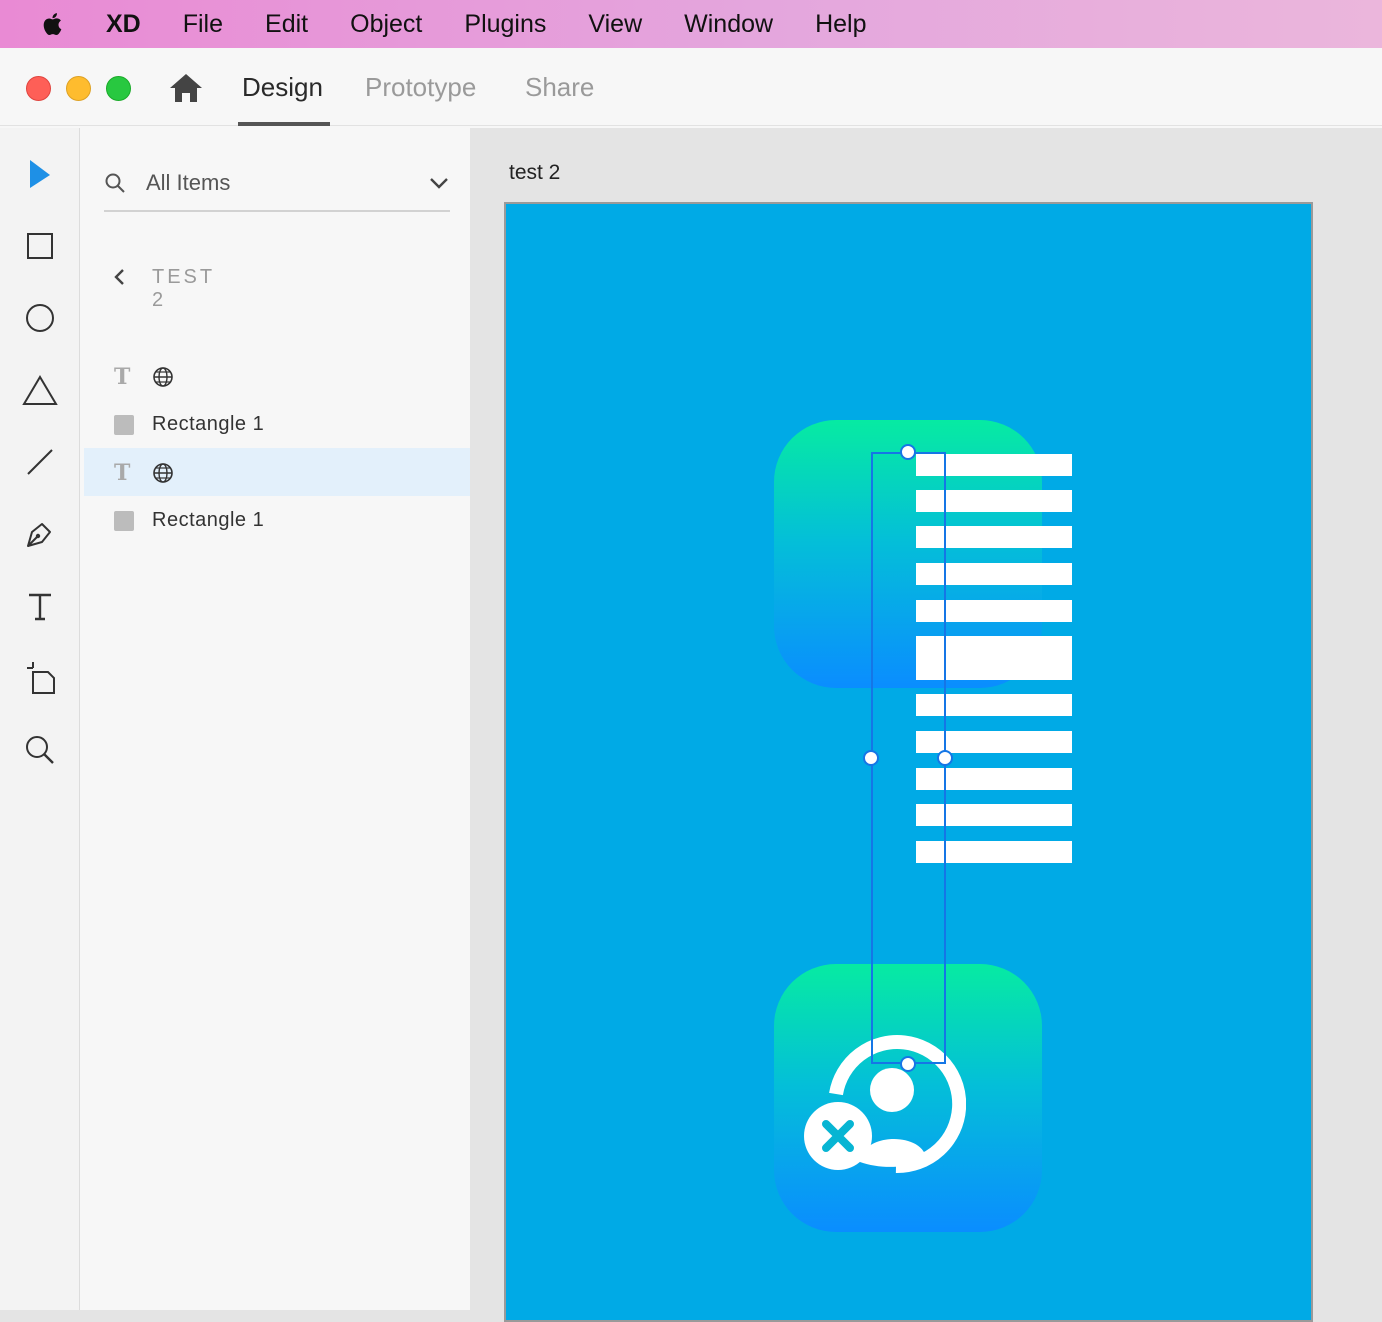 The image size is (1382, 1322). I want to click on rectangle-tool, so click(40, 246).